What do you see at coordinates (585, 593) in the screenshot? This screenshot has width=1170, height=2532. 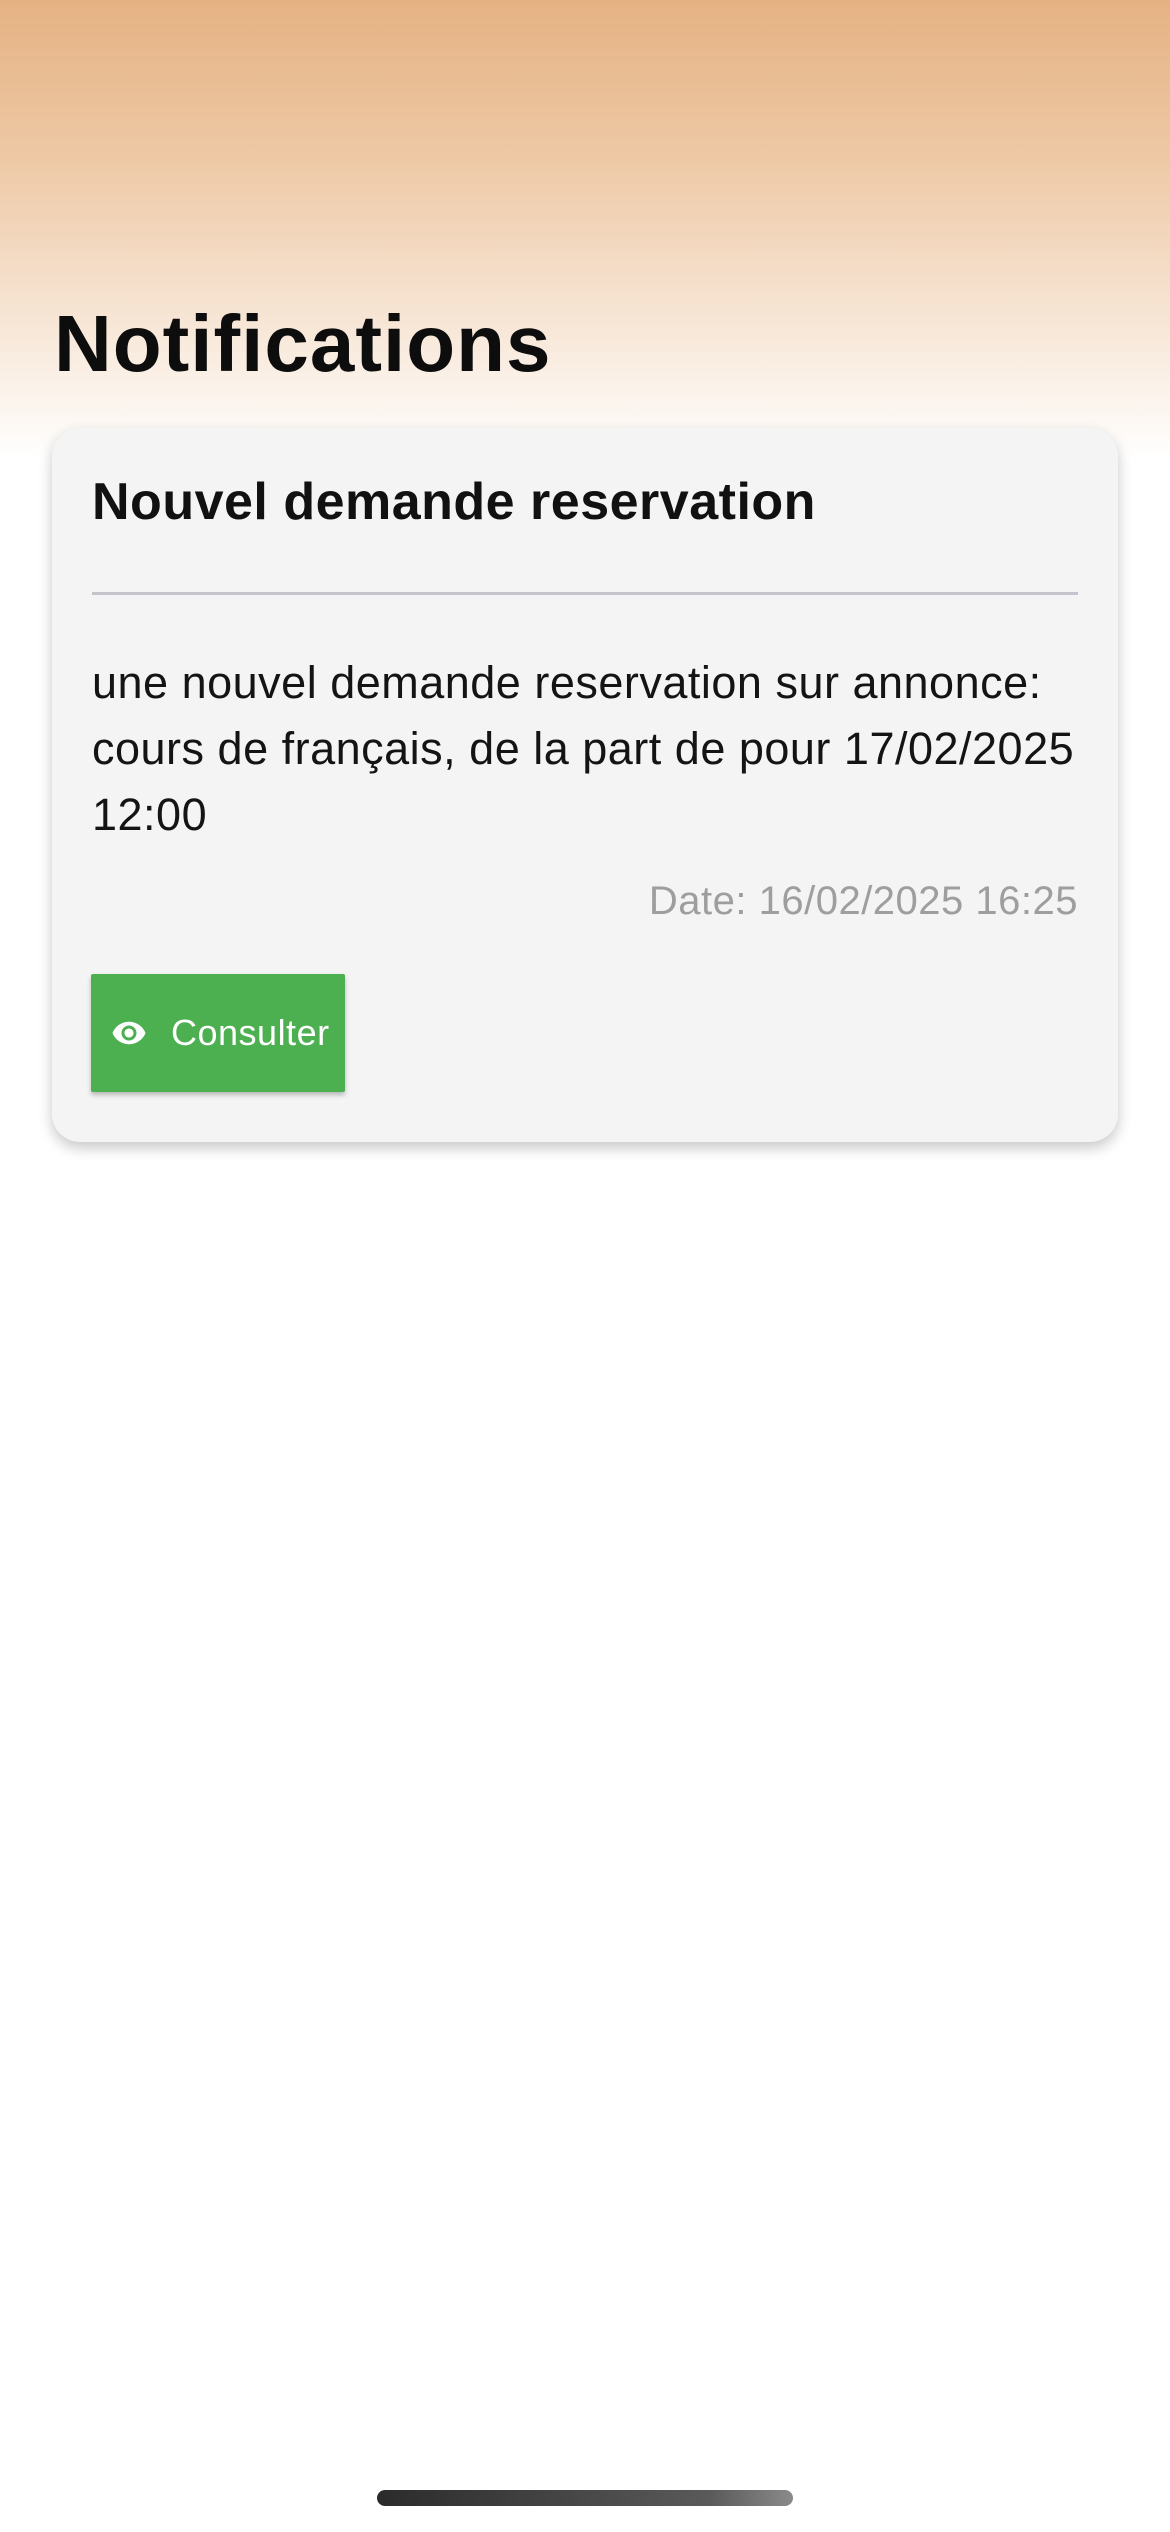 I see `card-divider` at bounding box center [585, 593].